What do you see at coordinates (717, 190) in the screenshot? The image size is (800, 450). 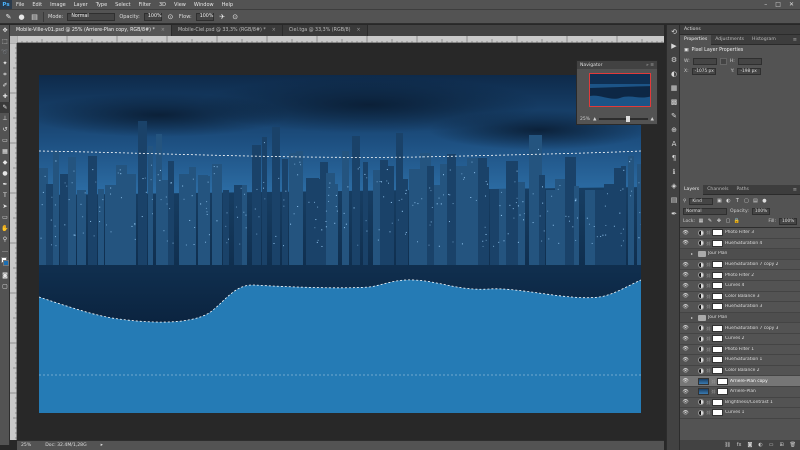 I see `layers-tab-channels: Channels` at bounding box center [717, 190].